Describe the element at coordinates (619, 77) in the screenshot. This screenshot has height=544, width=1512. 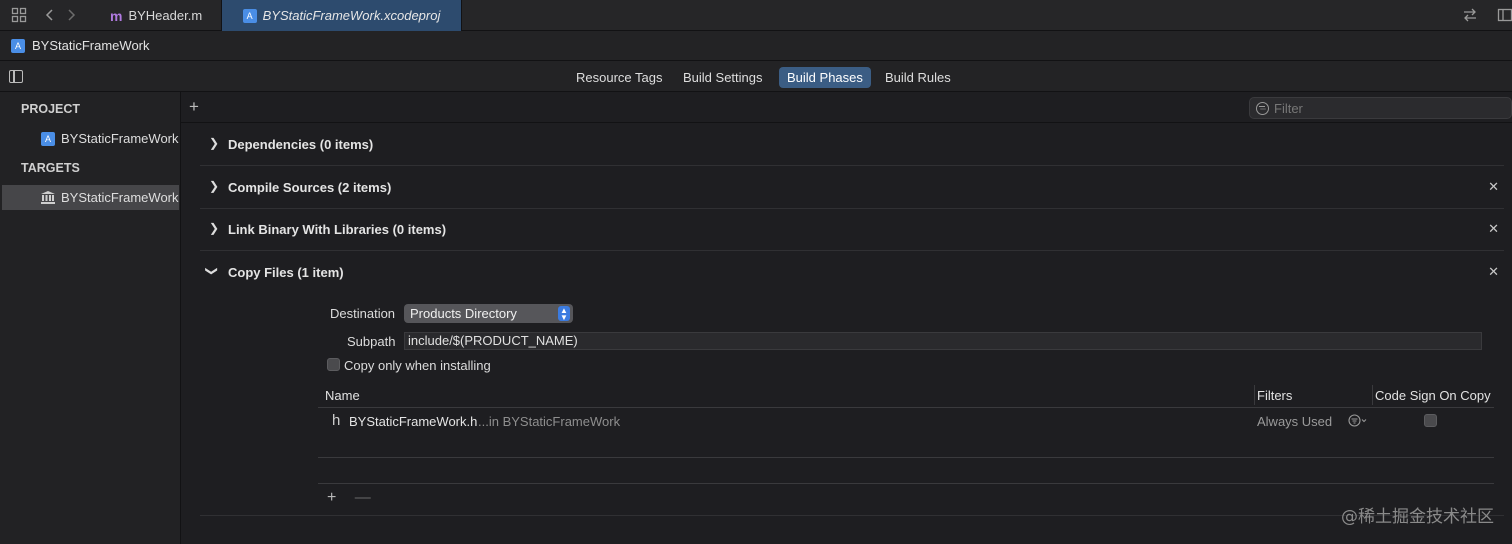
I see `tab-resource-tags: Resource Tags` at that location.